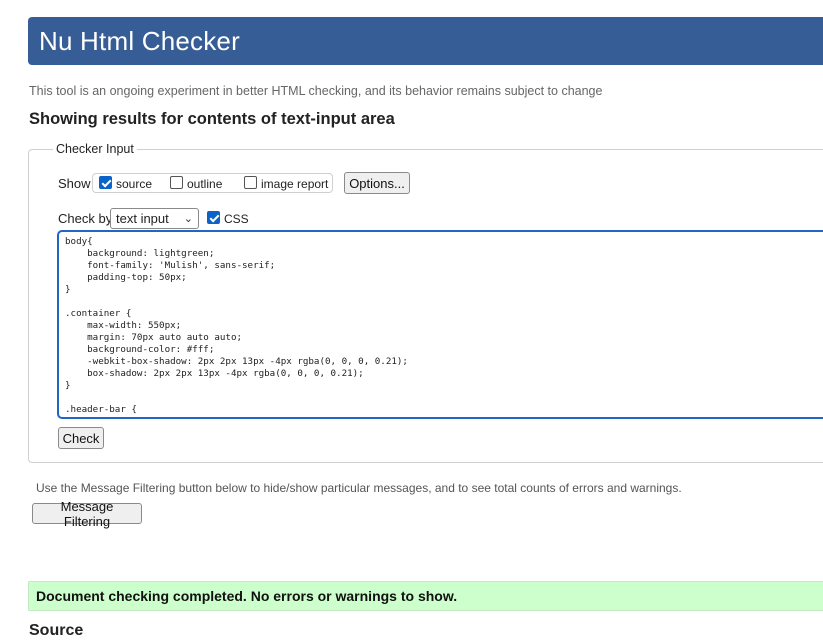  Describe the element at coordinates (176, 182) in the screenshot. I see `outline-checkbox` at that location.